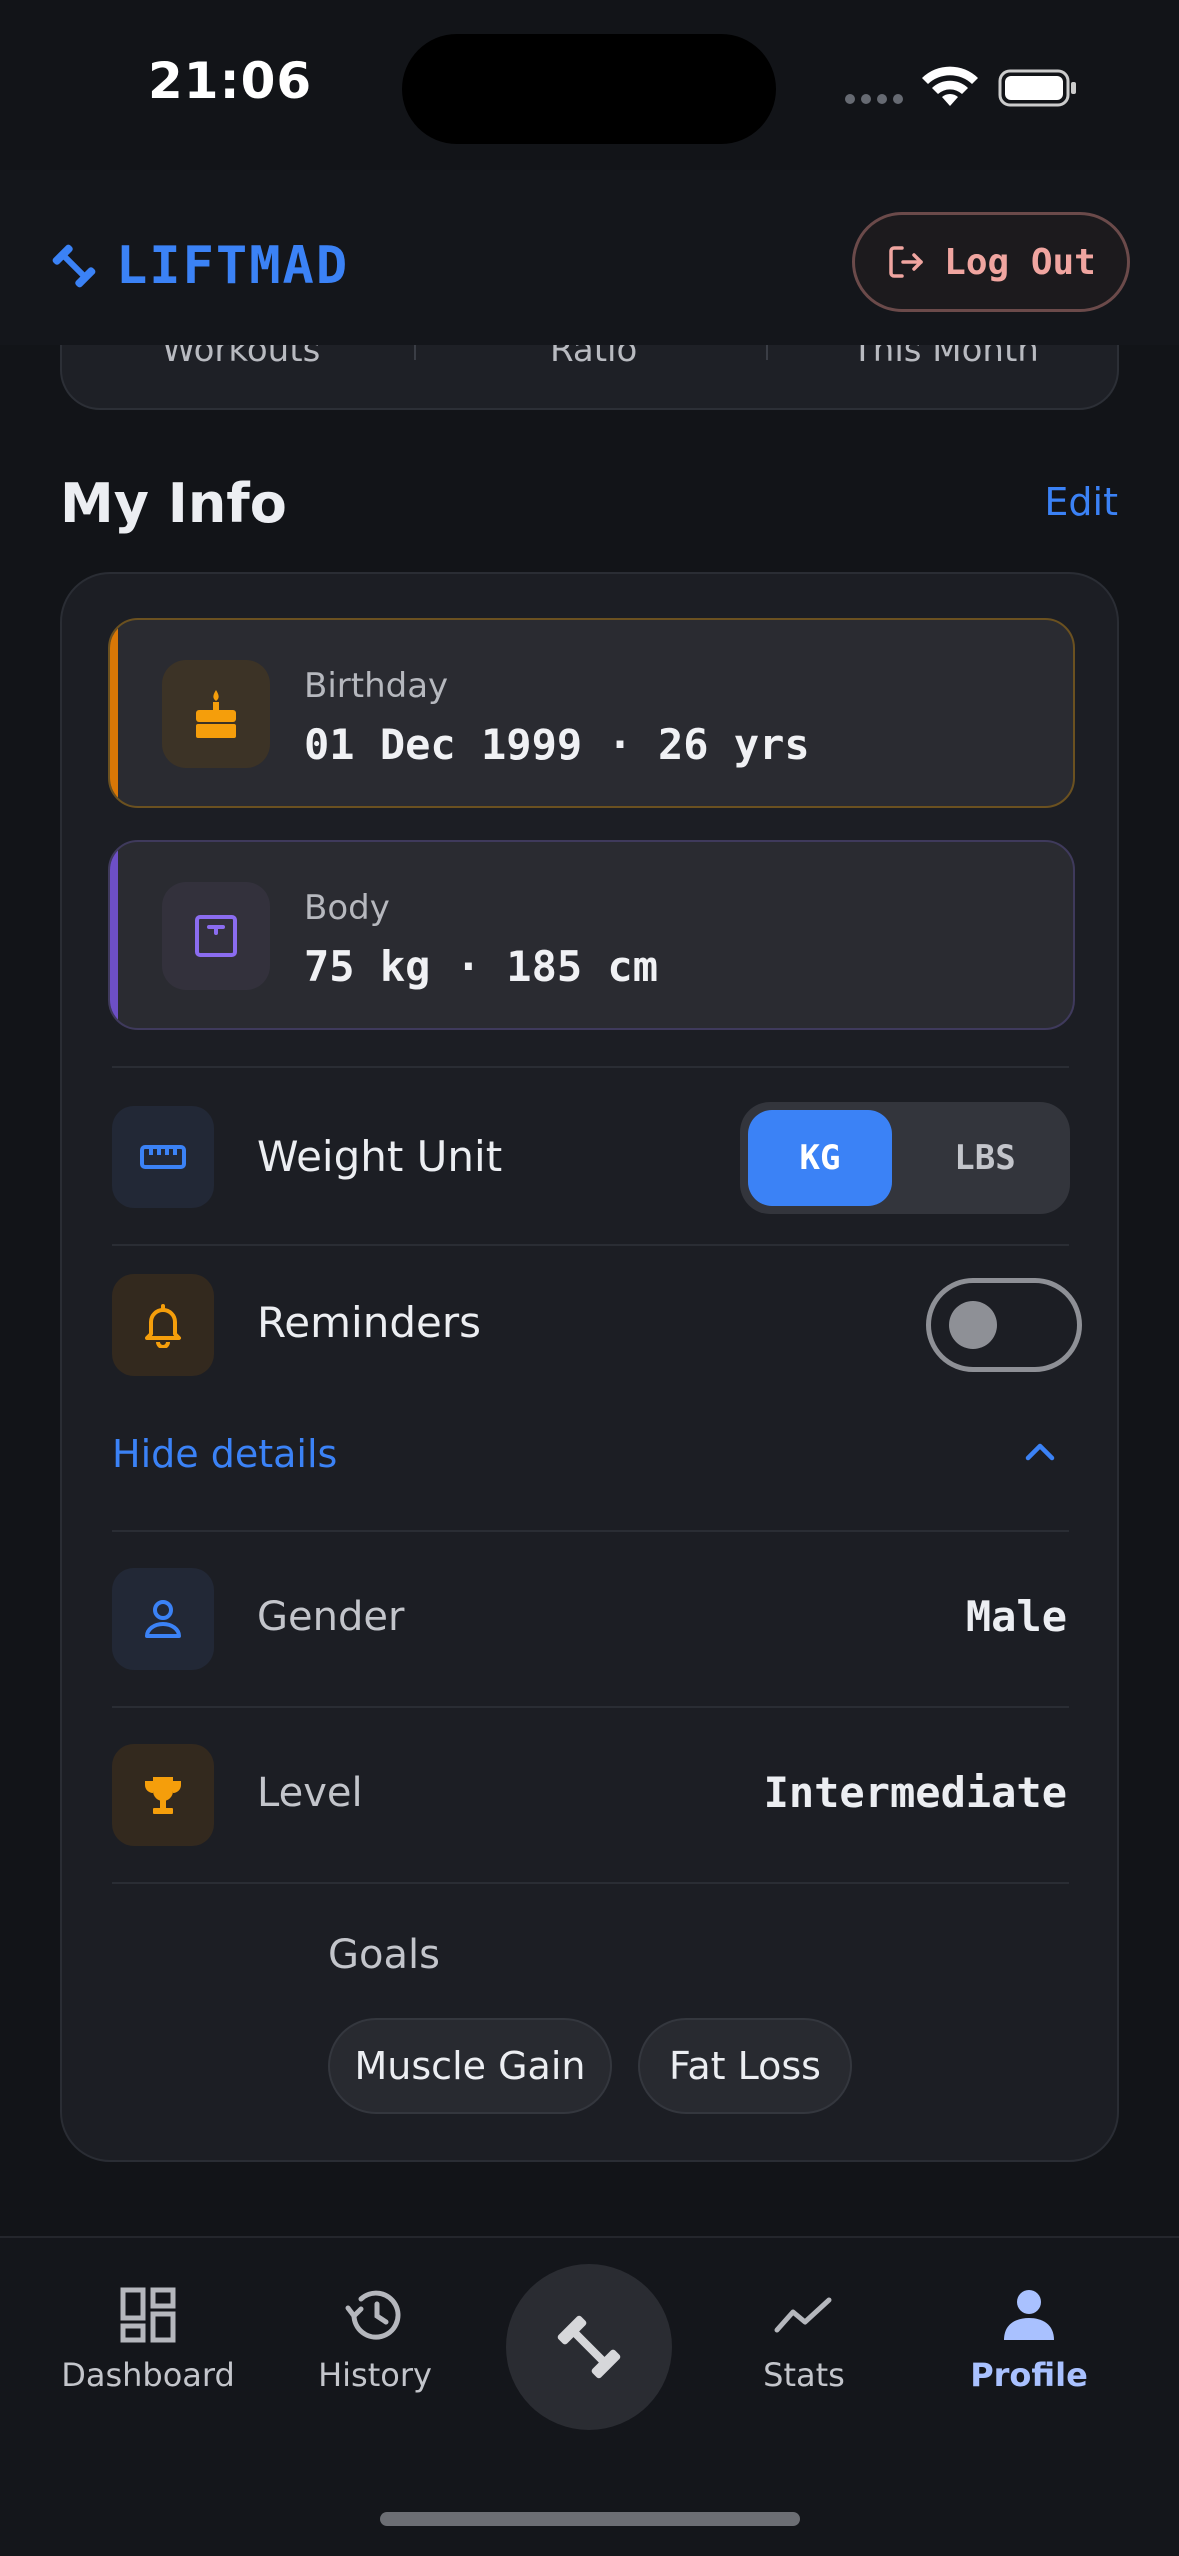  Describe the element at coordinates (804, 2340) in the screenshot. I see `nav-item-stats: Stats` at that location.